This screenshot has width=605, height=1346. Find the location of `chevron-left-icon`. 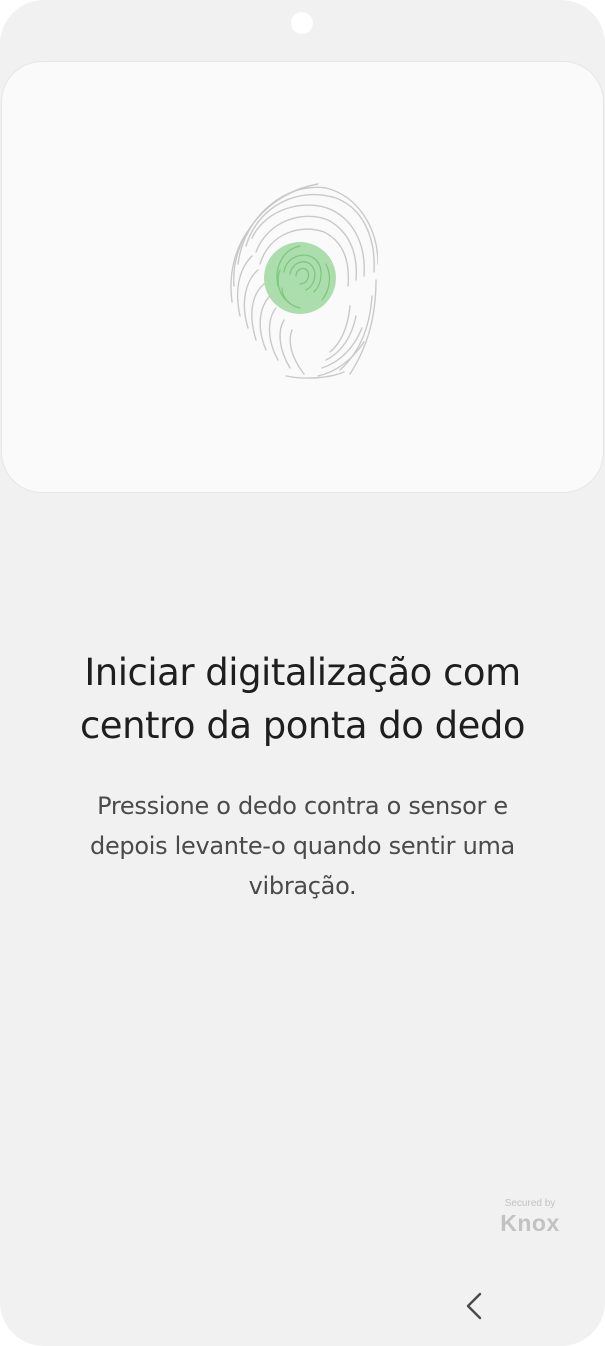

chevron-left-icon is located at coordinates (474, 1306).